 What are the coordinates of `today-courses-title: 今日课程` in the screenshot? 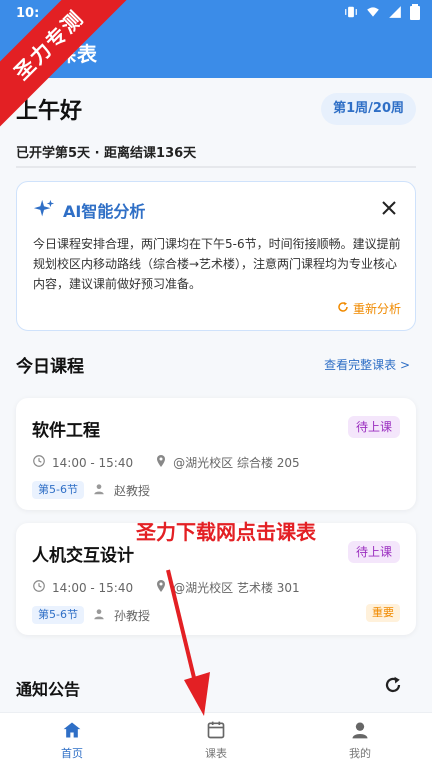 It's located at (50, 367).